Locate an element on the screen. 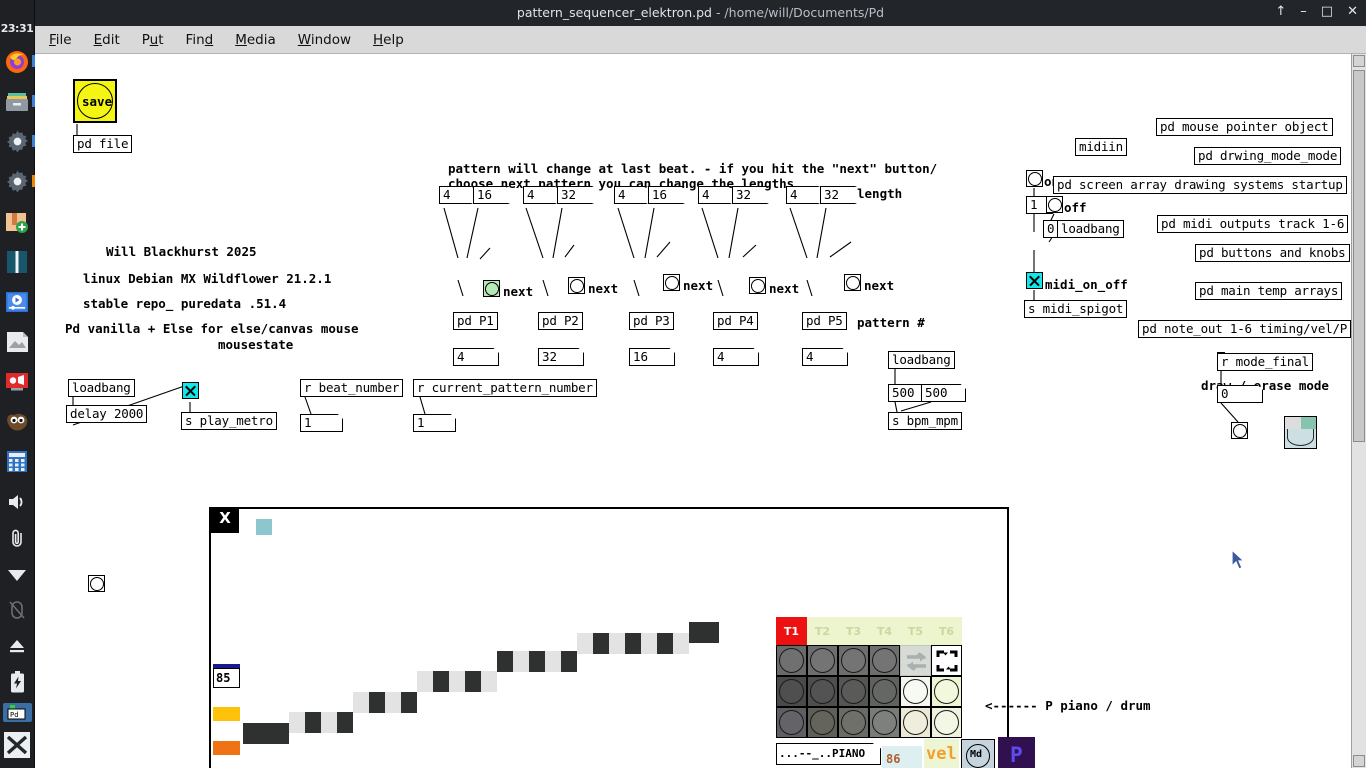  media-player-icon is located at coordinates (17, 301).